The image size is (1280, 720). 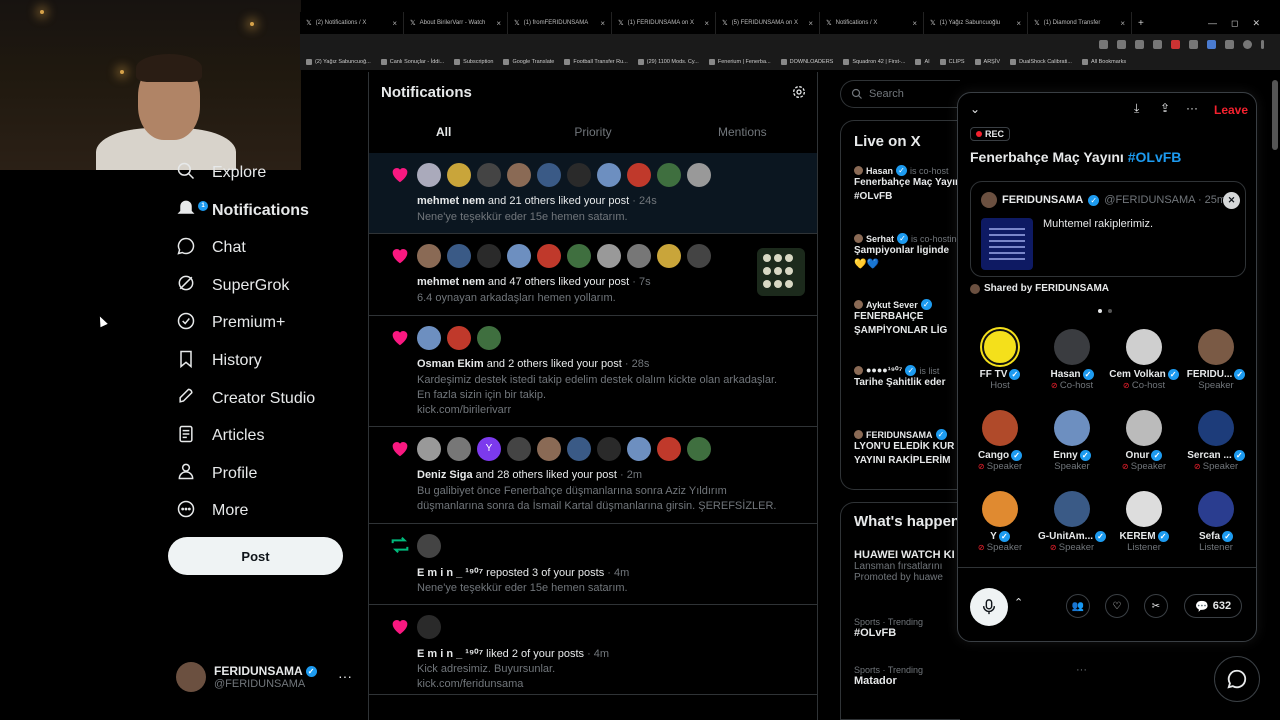 What do you see at coordinates (1139, 44) in the screenshot?
I see `share-icon` at bounding box center [1139, 44].